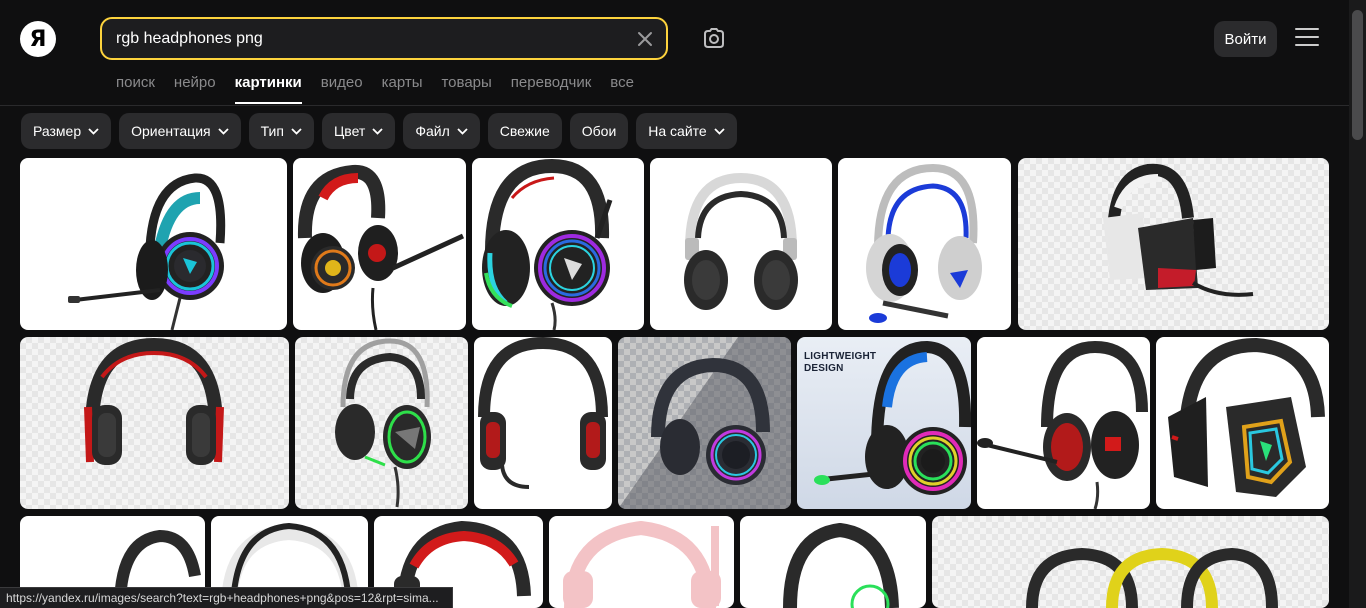  I want to click on filter-label: Ориентация, so click(171, 131).